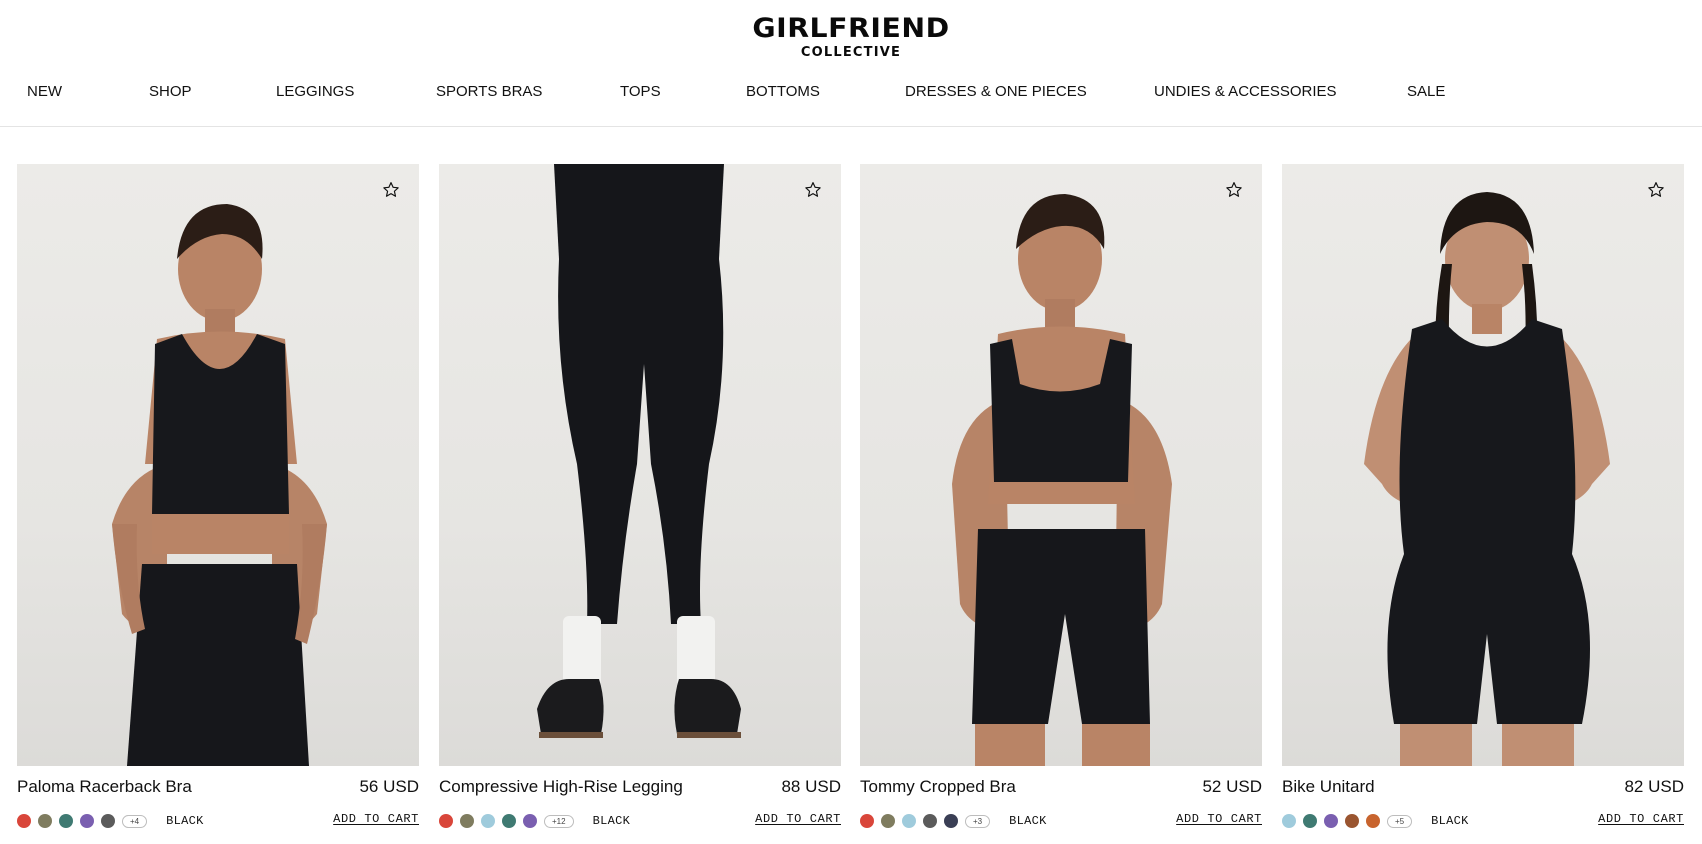  Describe the element at coordinates (851, 52) in the screenshot. I see `brand-logo-line2: COLLECTIVE` at that location.